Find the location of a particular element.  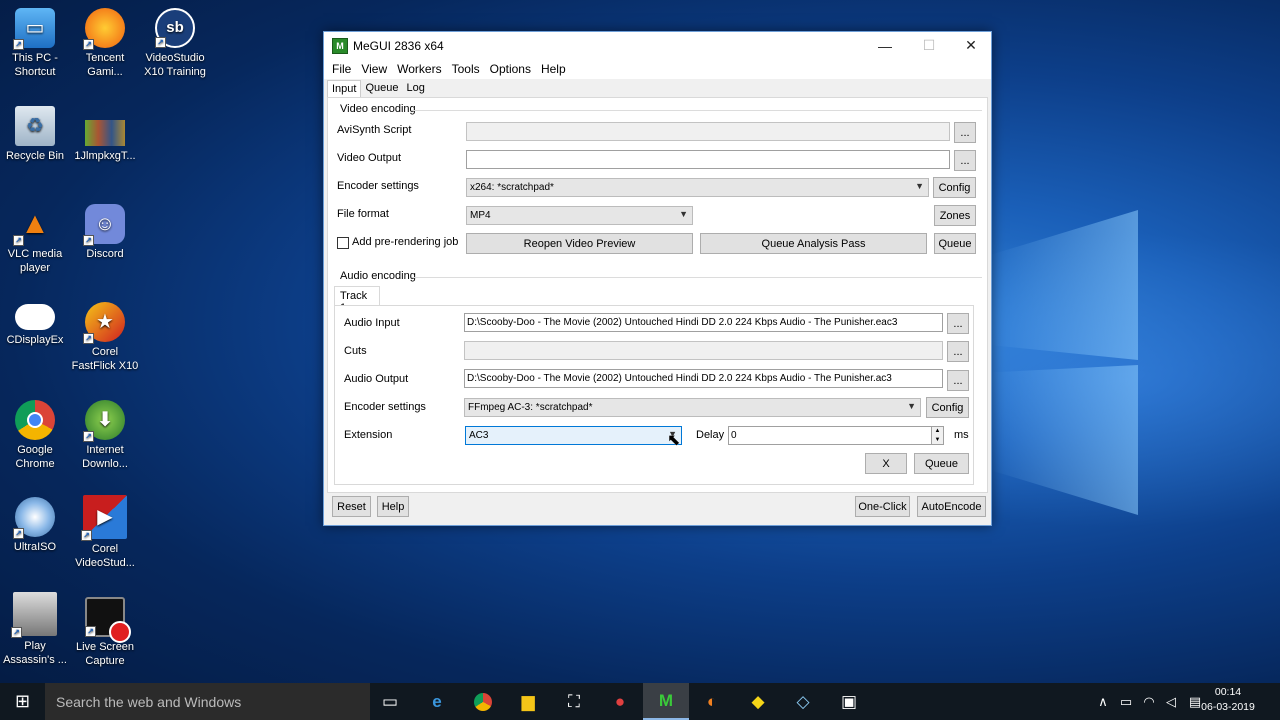

taskbar-search-box: Search the web and Windows is located at coordinates (207, 701).